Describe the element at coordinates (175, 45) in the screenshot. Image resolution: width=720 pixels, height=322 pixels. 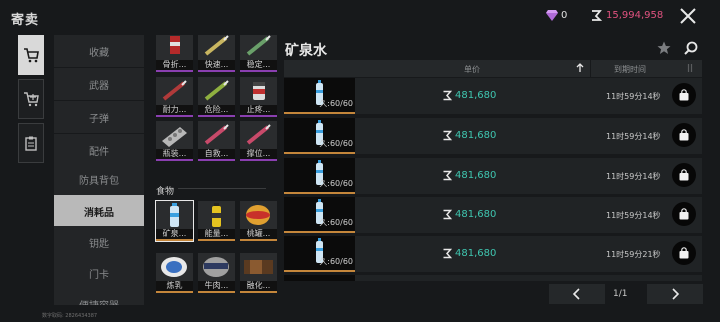
I see `splint-icon` at that location.